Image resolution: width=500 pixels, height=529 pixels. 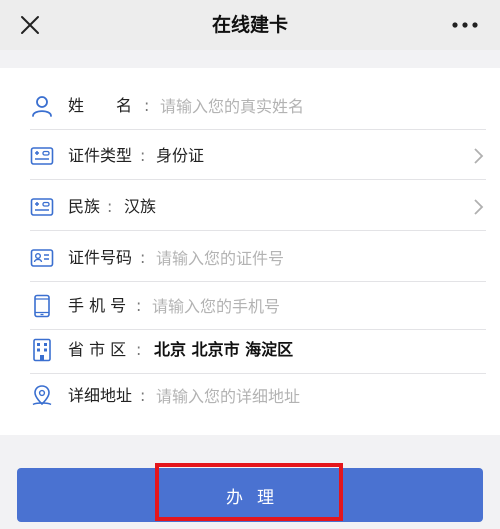 I want to click on id-number-label: 证件号码, so click(x=100, y=257).